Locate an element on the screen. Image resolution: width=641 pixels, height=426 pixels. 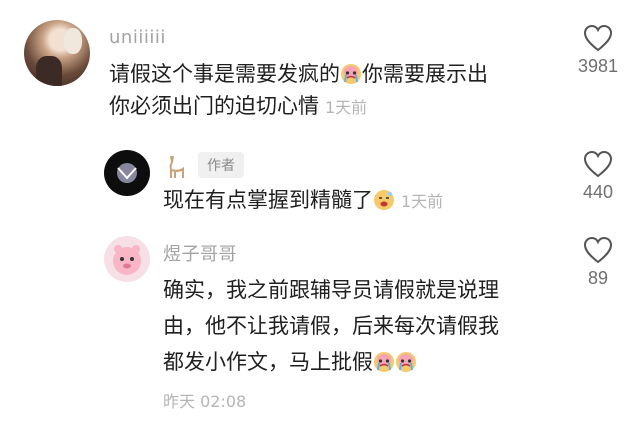
comment-text: 现在有点掌握到精髓了 1天前 is located at coordinates (373, 201).